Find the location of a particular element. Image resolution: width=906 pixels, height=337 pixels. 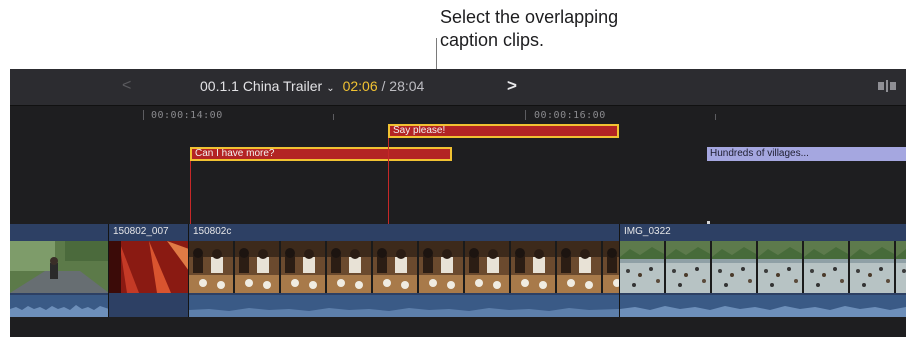

snapping-icon is located at coordinates (887, 86).